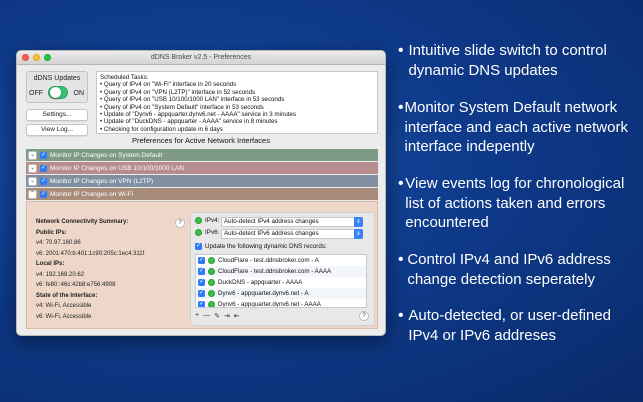  I want to click on ddns-updates-switch, so click(58, 92).